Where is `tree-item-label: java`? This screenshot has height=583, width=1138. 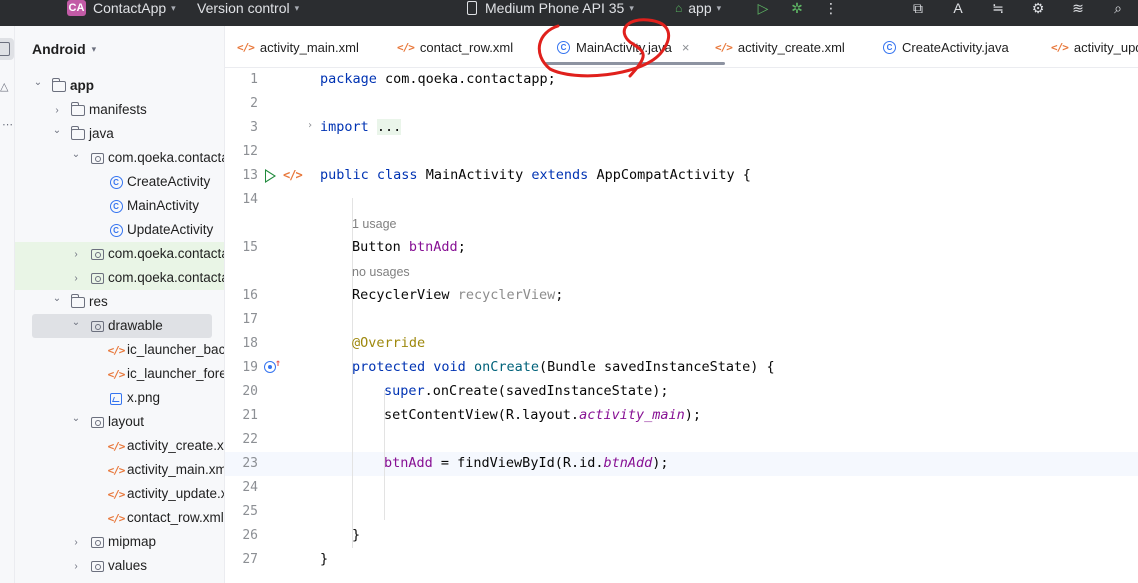
tree-item-label: java is located at coordinates (101, 133).